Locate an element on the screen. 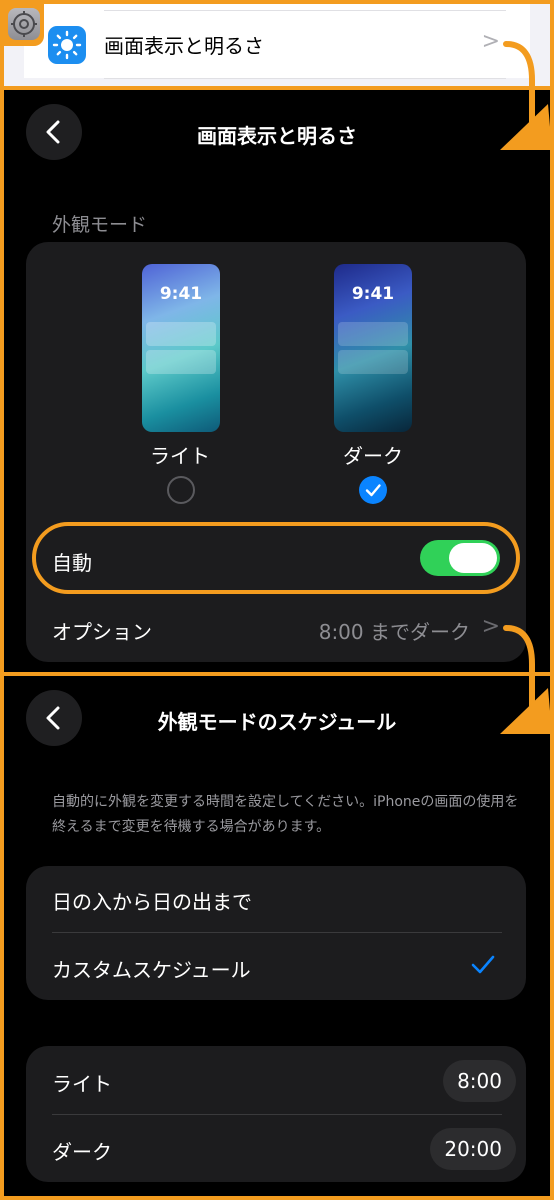 This screenshot has width=554, height=1200. settings-app-icon-highlight is located at coordinates (24, 25).